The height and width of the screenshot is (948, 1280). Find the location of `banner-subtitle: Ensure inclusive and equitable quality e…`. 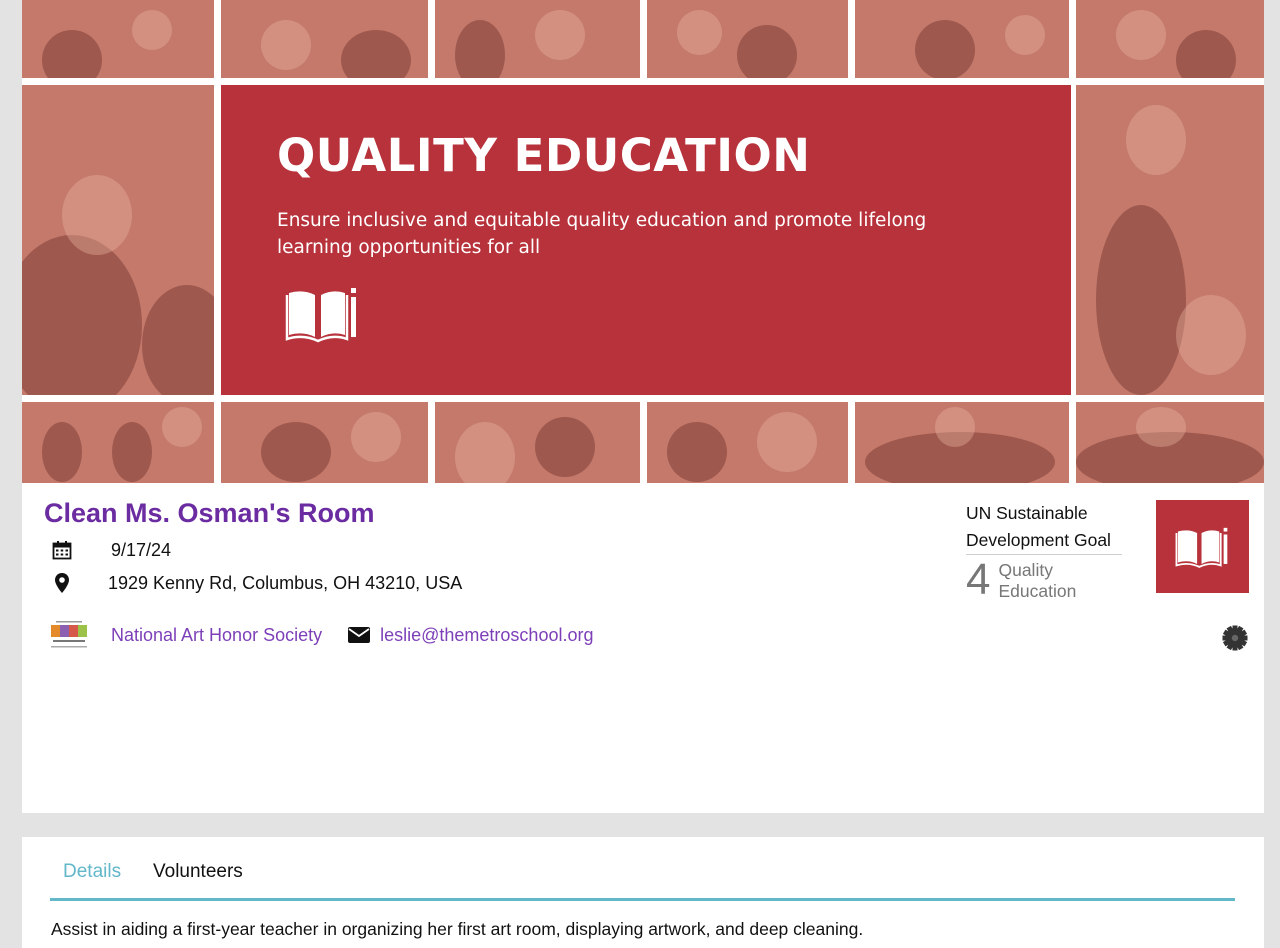

banner-subtitle: Ensure inclusive and equitable quality e… is located at coordinates (602, 234).